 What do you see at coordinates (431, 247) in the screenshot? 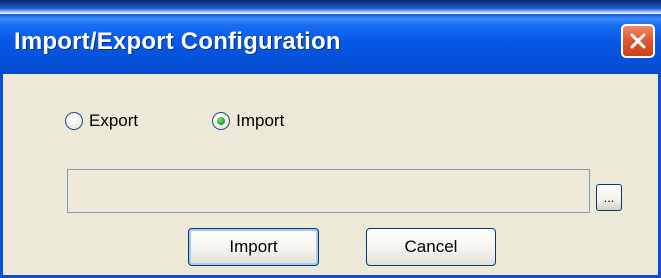
I see `cancel-button: Cancel` at bounding box center [431, 247].